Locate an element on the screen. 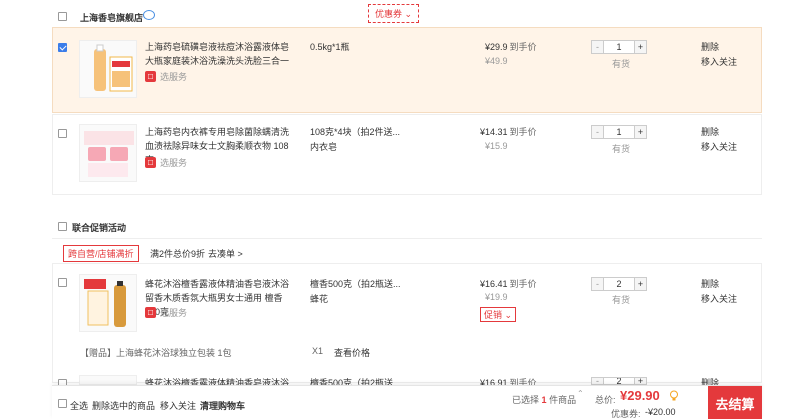 This screenshot has width=800, height=419. price-value: ¥14.31 is located at coordinates (494, 132).